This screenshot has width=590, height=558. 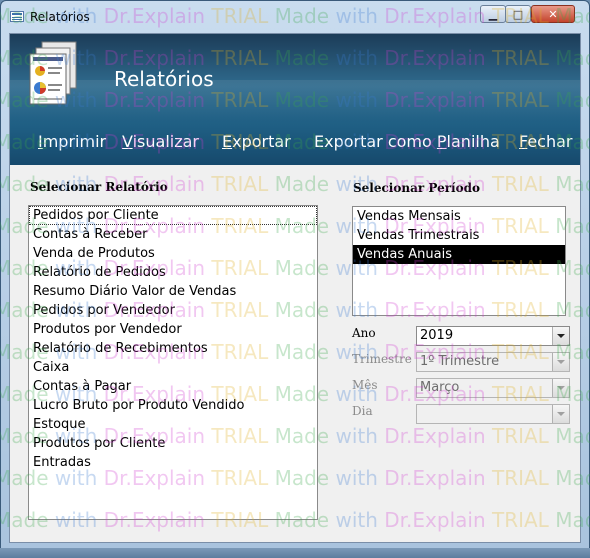 What do you see at coordinates (99, 187) in the screenshot?
I see `select-report-label: Selecionar Relatório` at bounding box center [99, 187].